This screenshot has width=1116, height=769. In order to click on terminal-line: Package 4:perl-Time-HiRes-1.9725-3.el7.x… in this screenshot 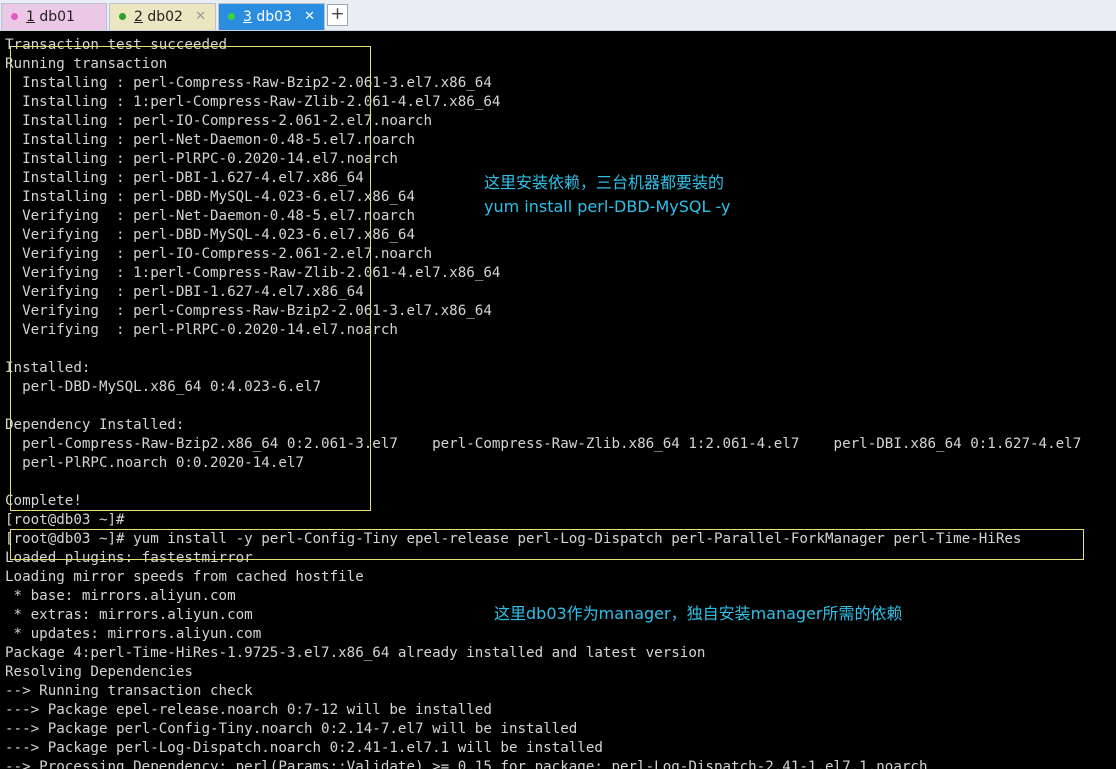, I will do `click(355, 653)`.